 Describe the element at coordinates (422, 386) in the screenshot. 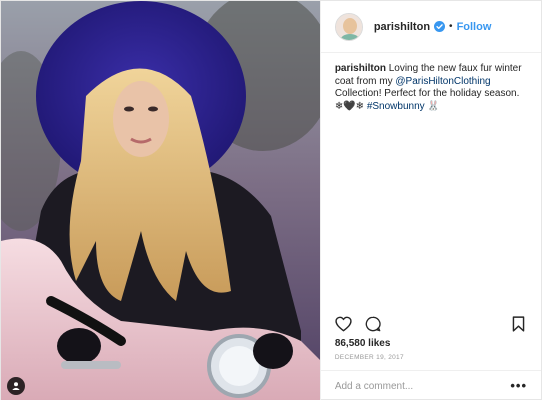

I see `comment-input` at that location.